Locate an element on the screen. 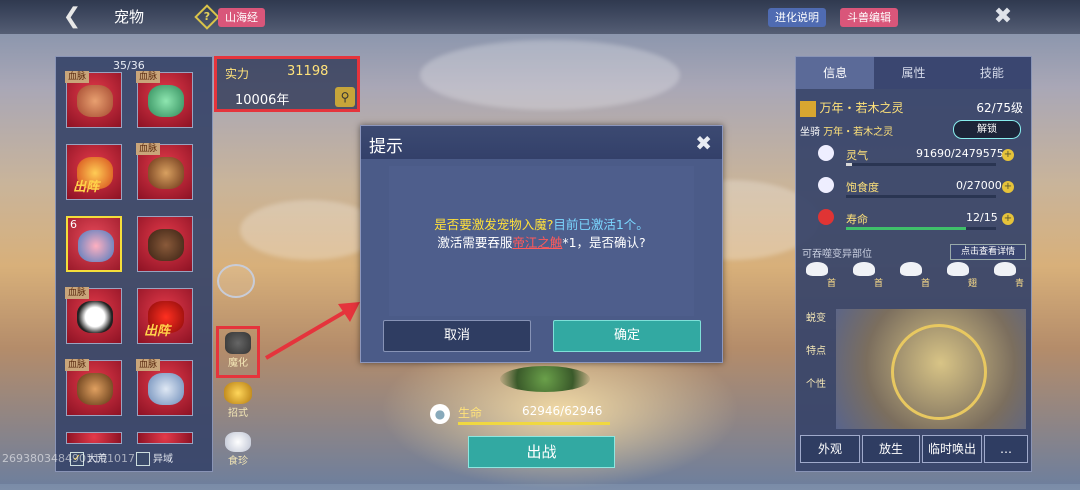  filter-yiyu: 异域 is located at coordinates (154, 458).